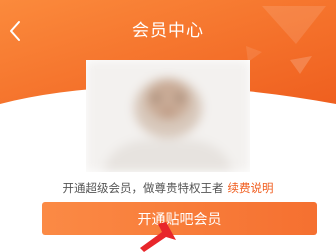  I want to click on renew-info-link: 续费说明, so click(251, 188).